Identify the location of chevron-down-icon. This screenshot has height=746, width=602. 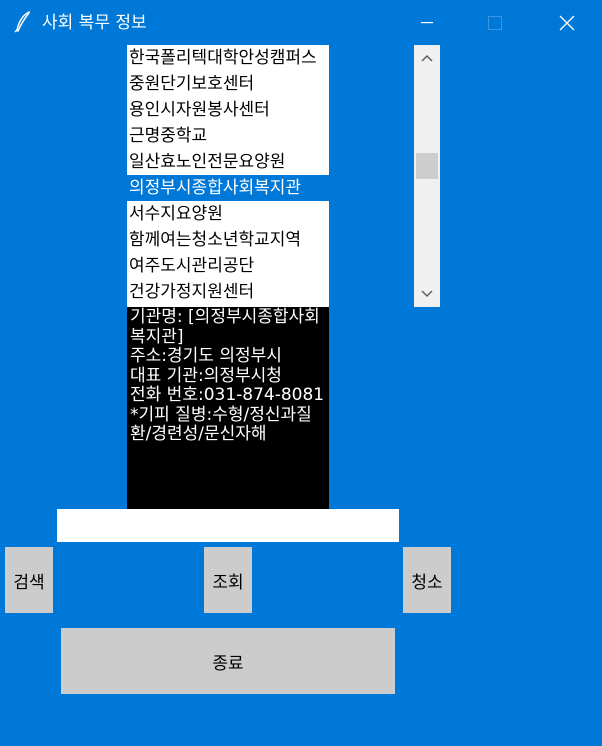
(427, 294).